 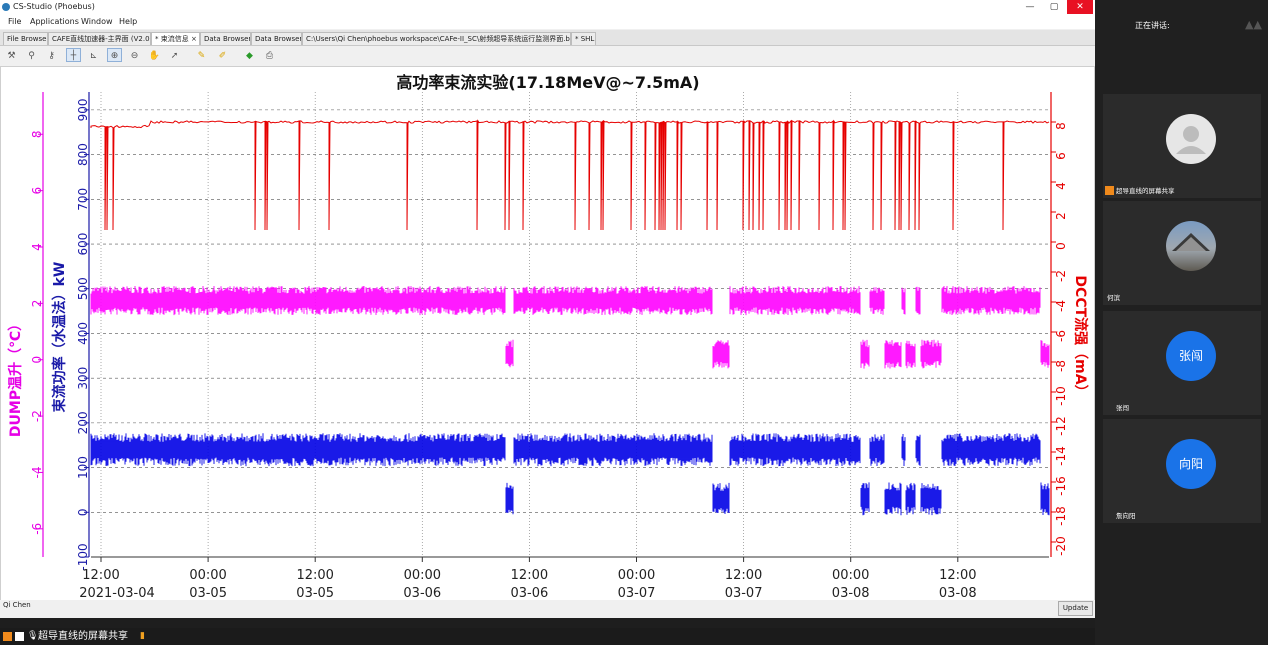 I want to click on dump-axis-tick-label: -2, so click(x=37, y=416).